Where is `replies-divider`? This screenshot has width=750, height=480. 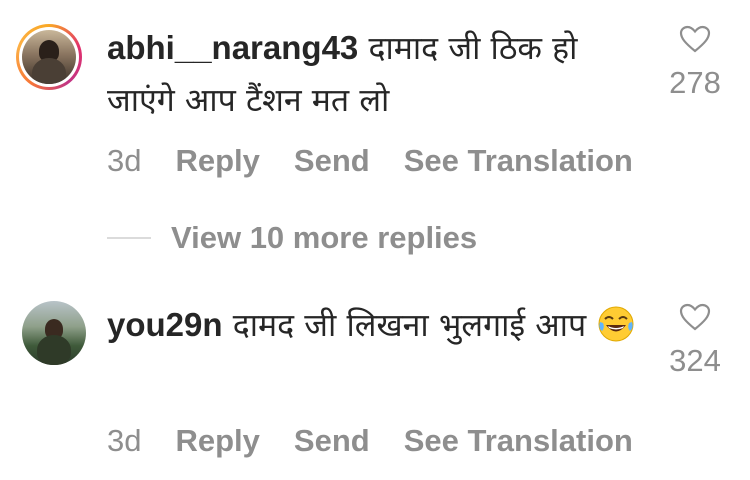 replies-divider is located at coordinates (129, 238).